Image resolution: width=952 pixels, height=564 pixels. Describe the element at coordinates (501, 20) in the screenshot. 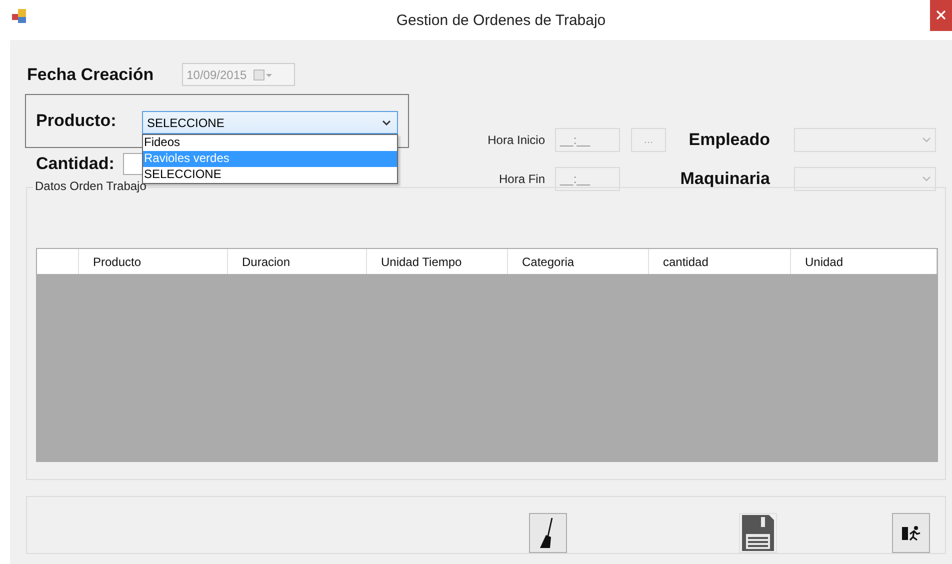

I see `window-title: Gestion de Ordenes de Trabajo` at that location.